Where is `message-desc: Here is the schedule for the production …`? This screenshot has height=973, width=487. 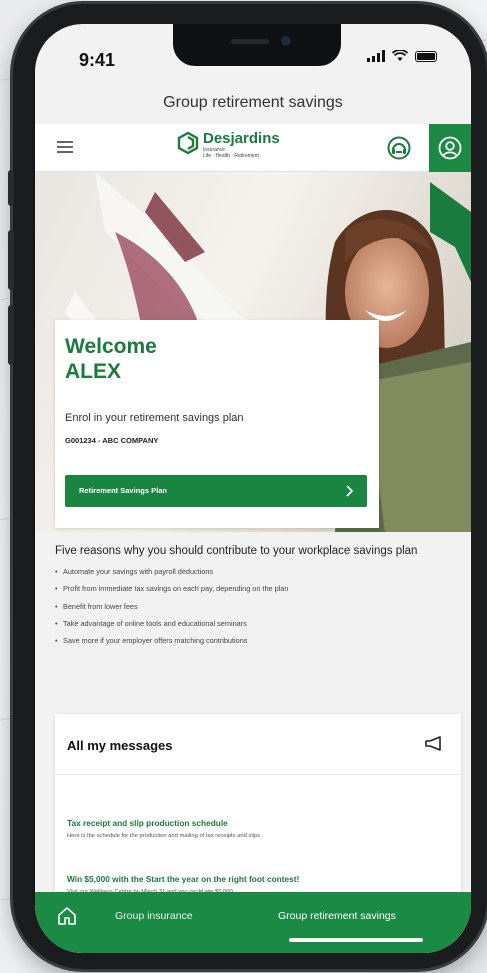
message-desc: Here is the schedule for the production … is located at coordinates (164, 836).